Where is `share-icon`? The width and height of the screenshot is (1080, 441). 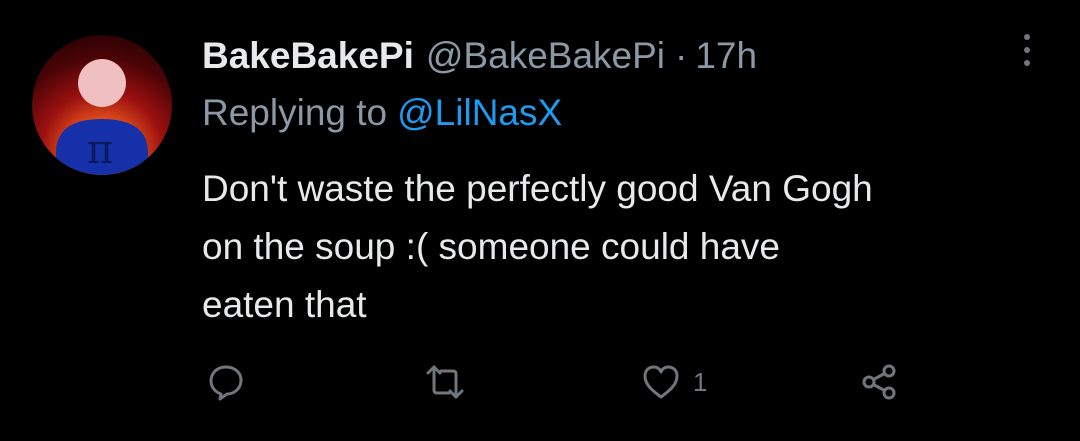
share-icon is located at coordinates (879, 382).